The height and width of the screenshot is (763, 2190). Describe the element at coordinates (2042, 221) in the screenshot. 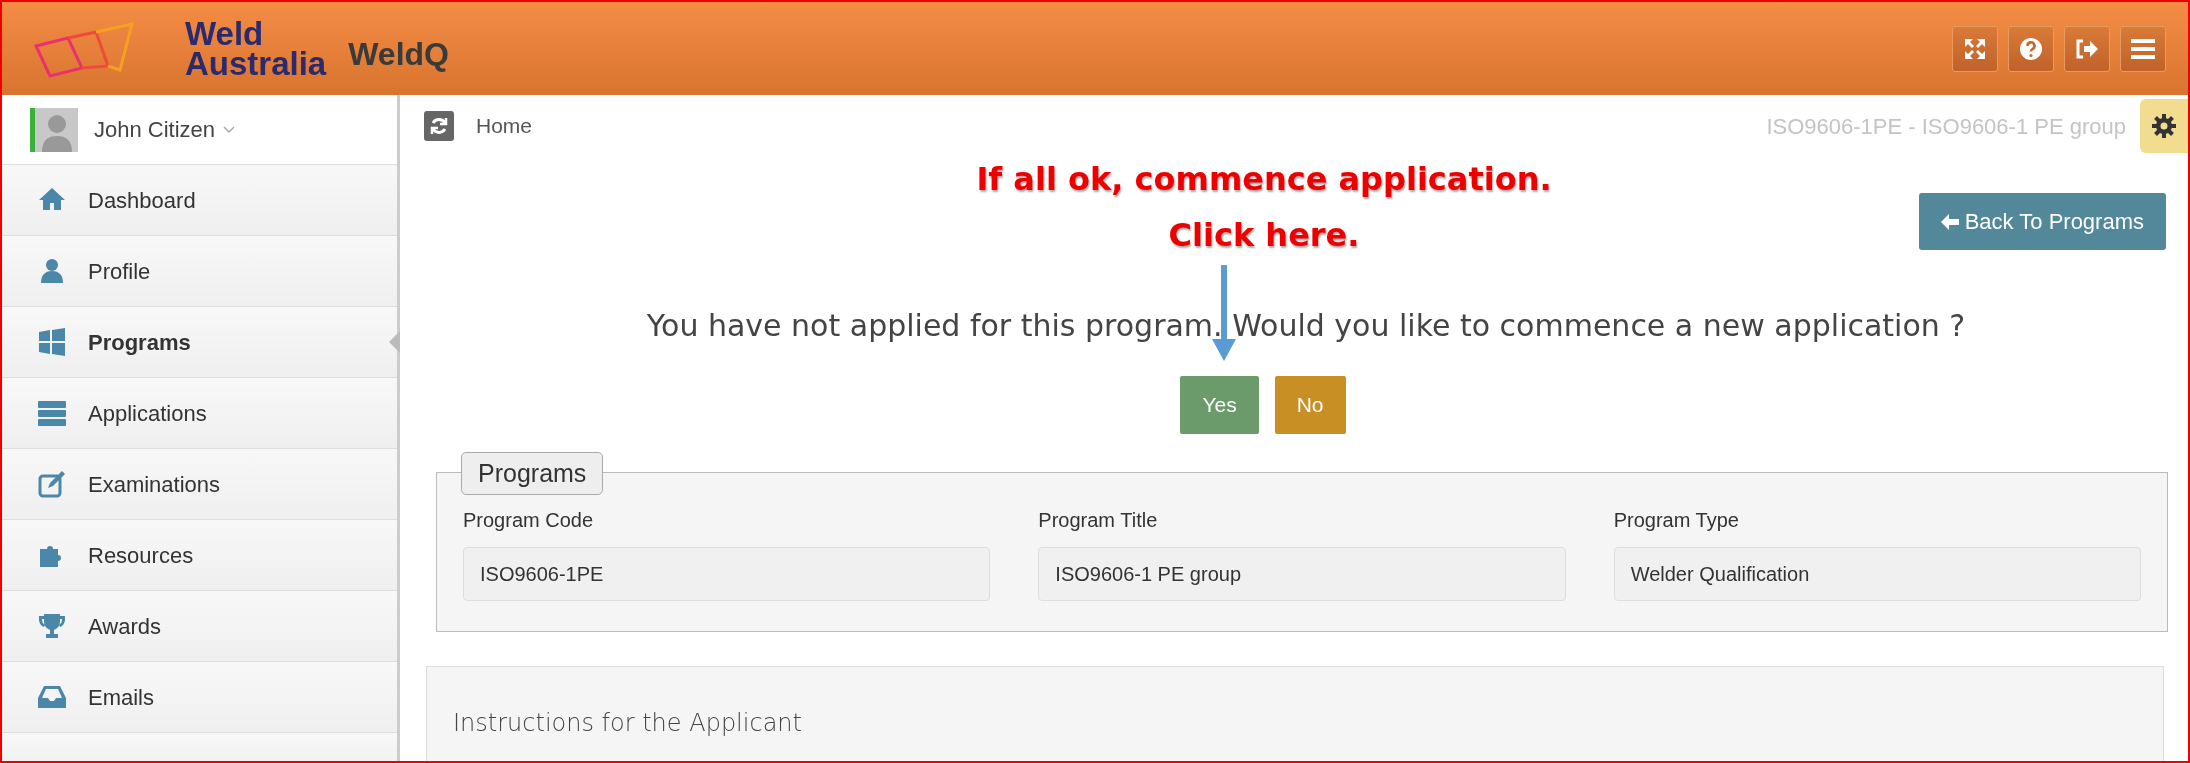

I see `back-to-programs-button: Back To Programs` at that location.